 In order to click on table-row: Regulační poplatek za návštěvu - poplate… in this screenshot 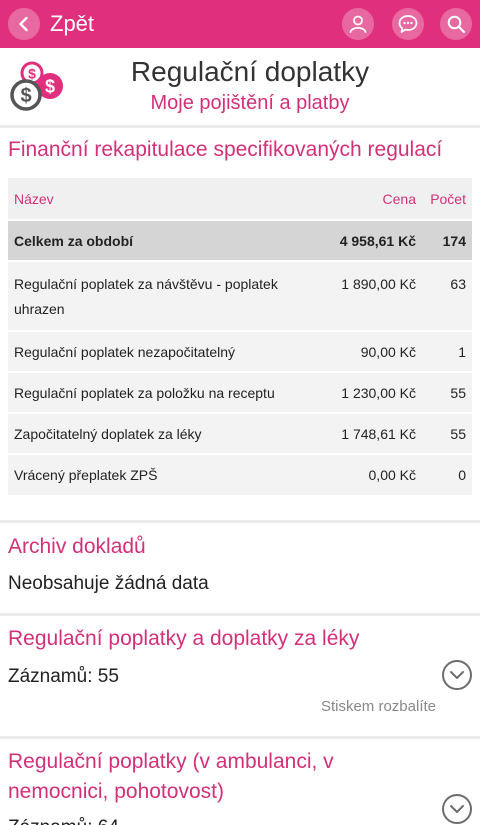, I will do `click(240, 296)`.